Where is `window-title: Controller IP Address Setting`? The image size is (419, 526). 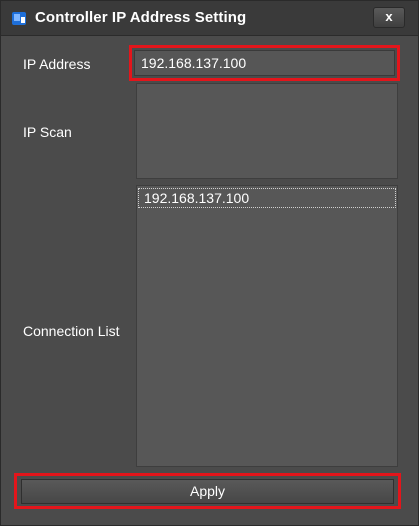 window-title: Controller IP Address Setting is located at coordinates (141, 17).